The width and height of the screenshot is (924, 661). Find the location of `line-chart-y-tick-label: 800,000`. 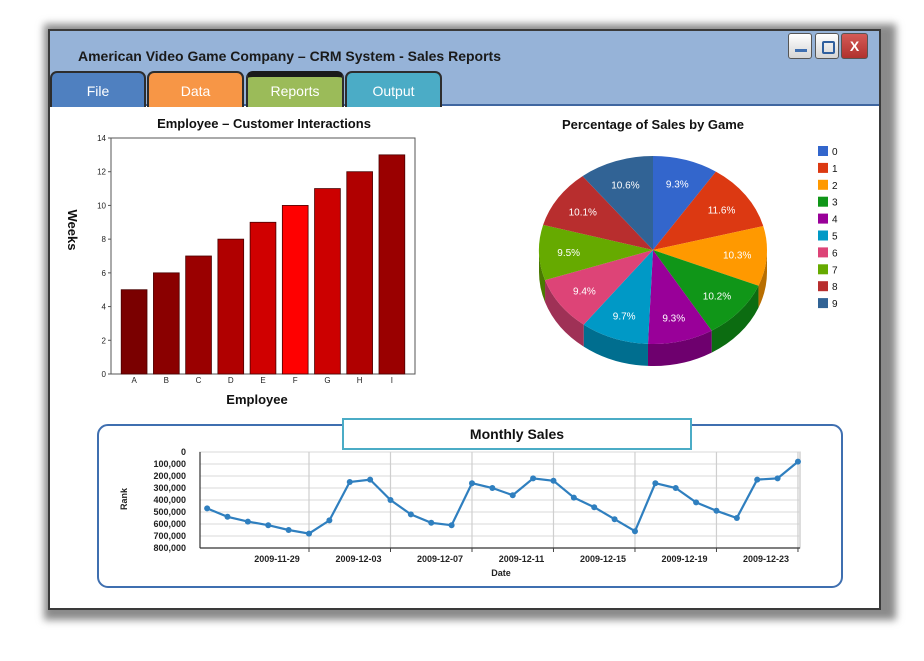

line-chart-y-tick-label: 800,000 is located at coordinates (169, 548).